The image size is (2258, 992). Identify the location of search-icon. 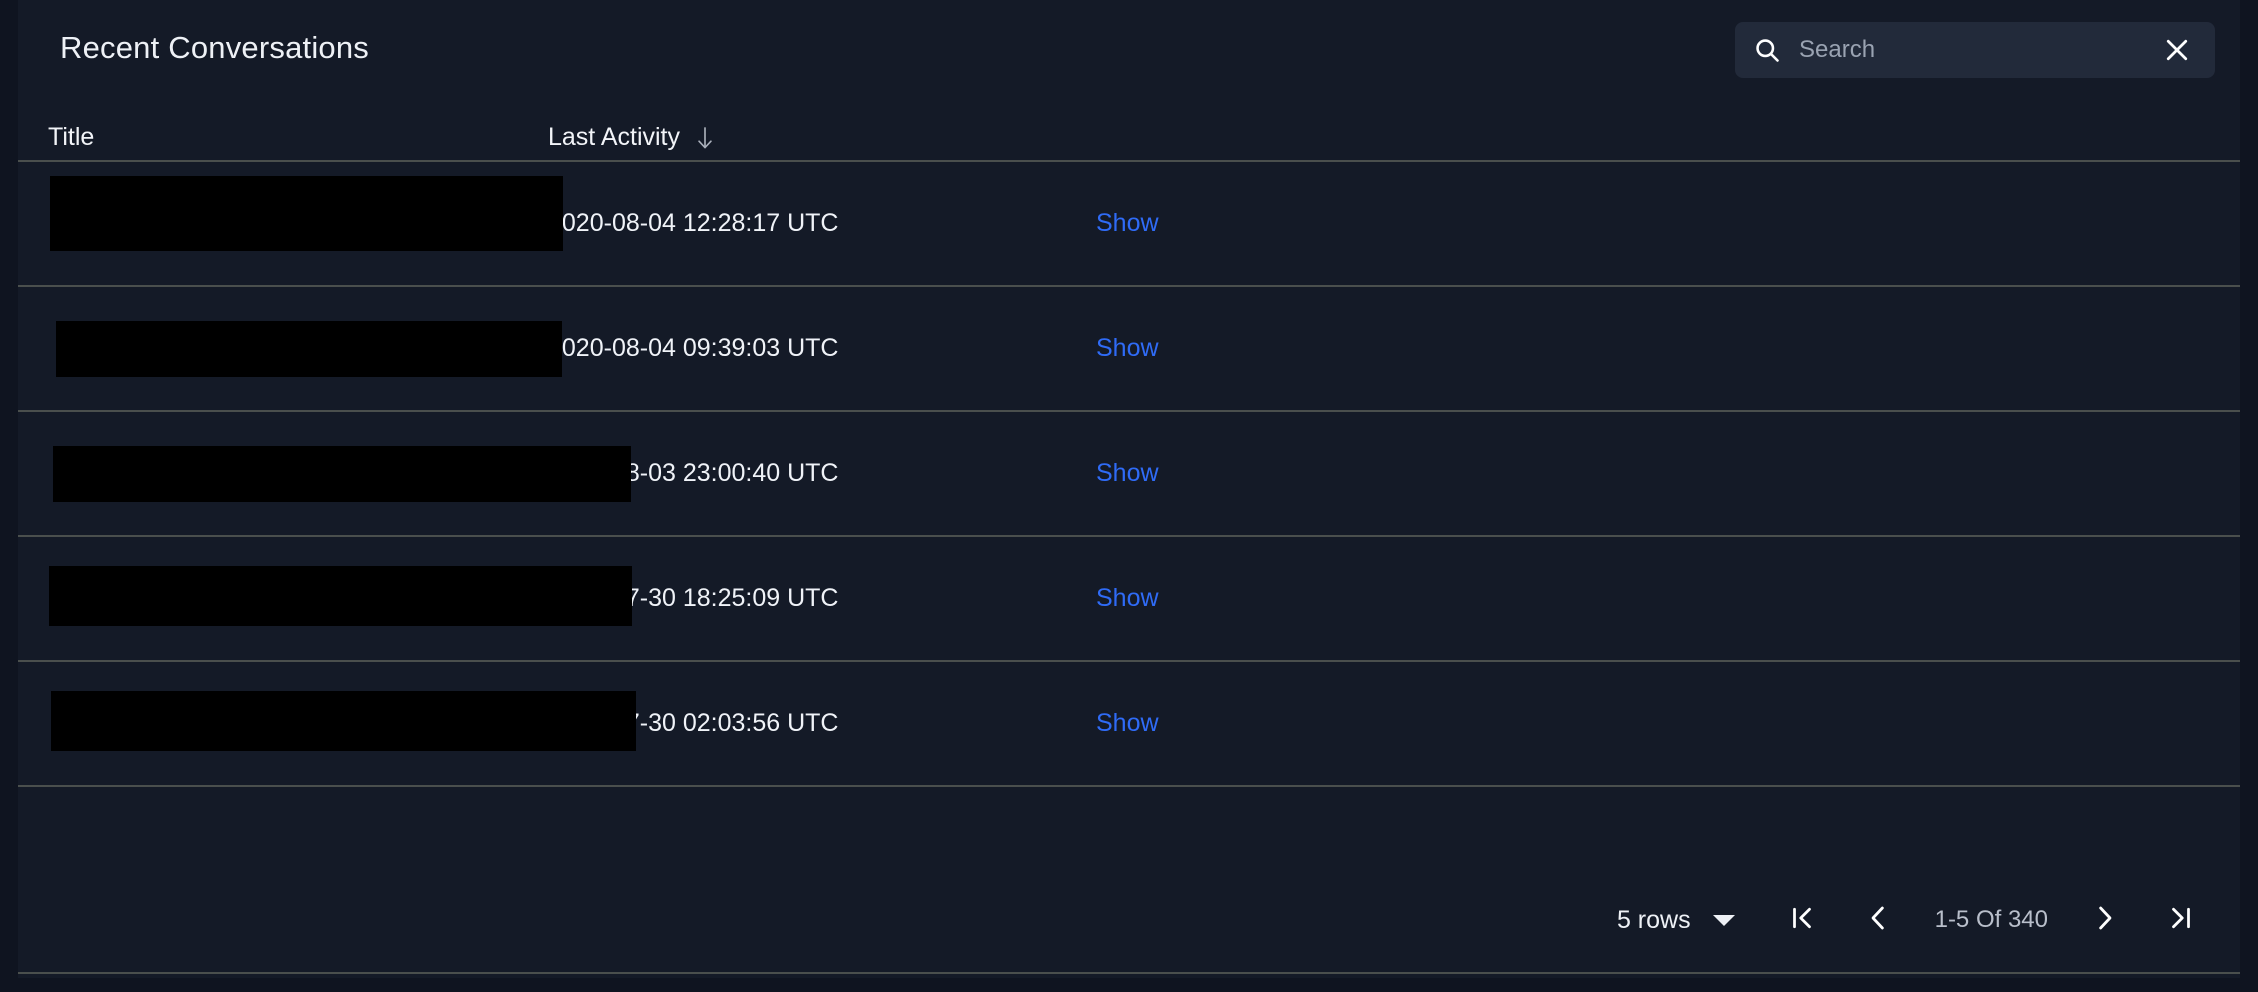
(1767, 50).